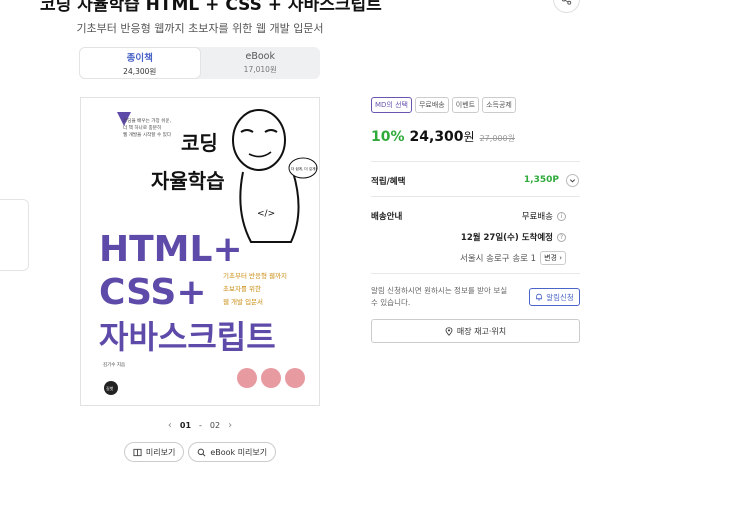 This screenshot has height=510, width=743. Describe the element at coordinates (255, 275) in the screenshot. I see `cover-side-text-1: 기초부터 반응형 웹까지` at that location.